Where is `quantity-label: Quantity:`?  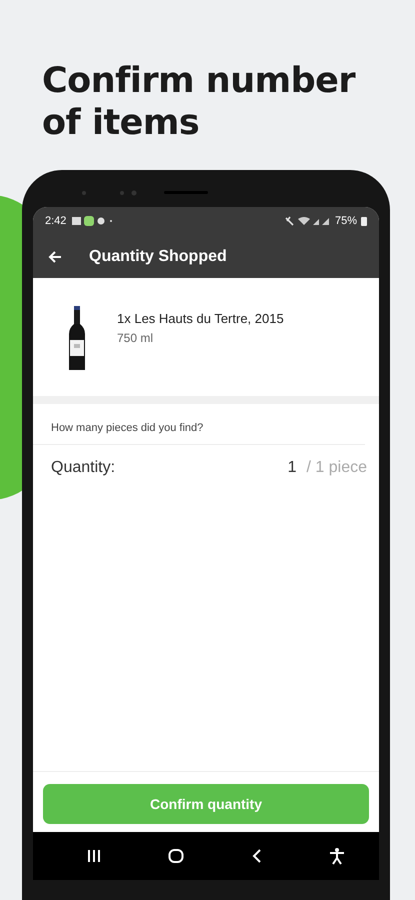
quantity-label: Quantity: is located at coordinates (83, 468).